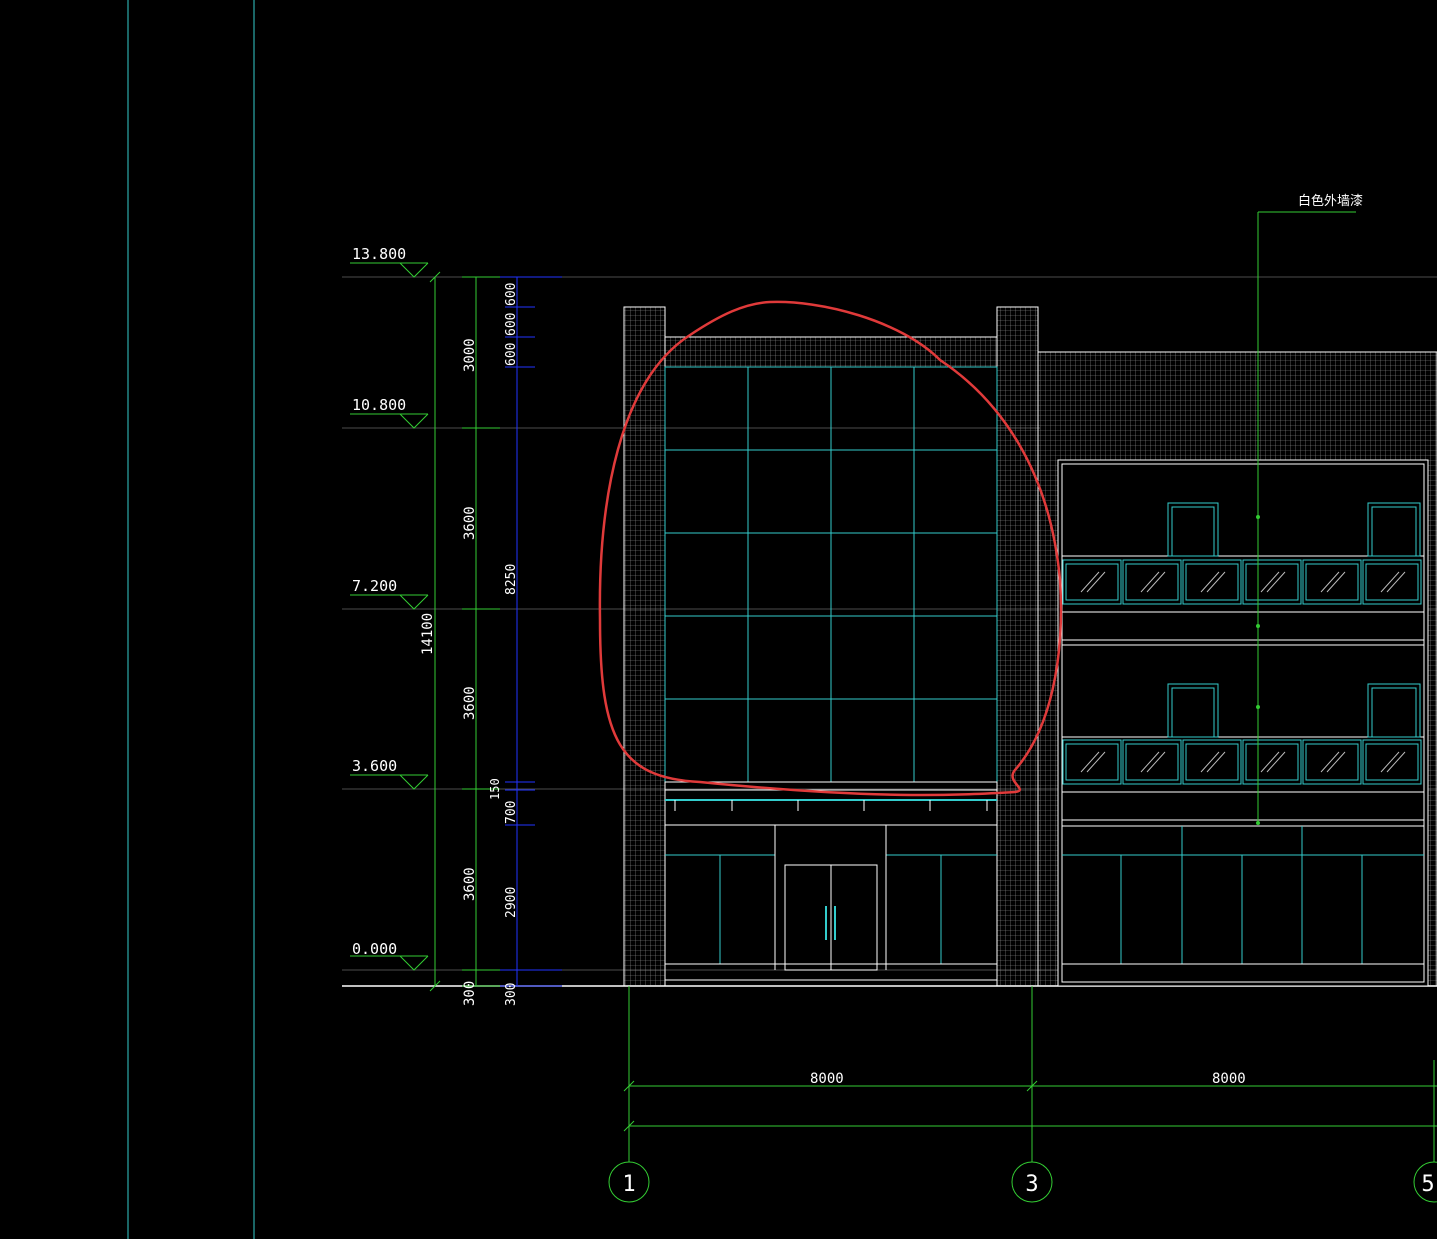 This screenshot has width=1437, height=1239. What do you see at coordinates (511, 902) in the screenshot?
I see `dimension-detail-2900: 2900` at bounding box center [511, 902].